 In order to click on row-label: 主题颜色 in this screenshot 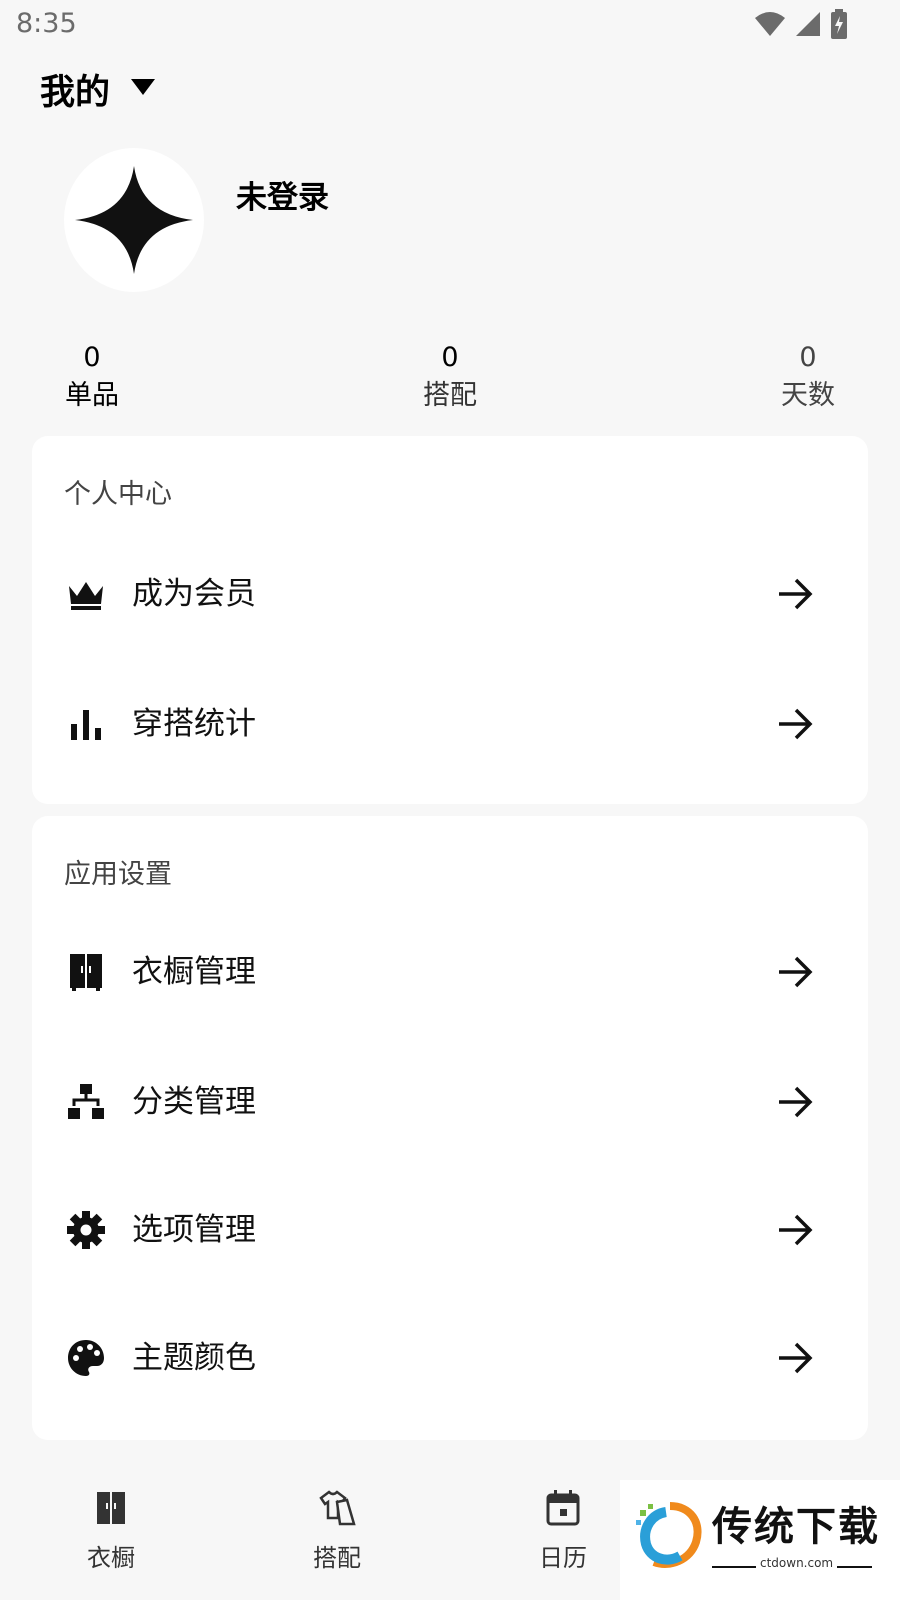, I will do `click(194, 1358)`.